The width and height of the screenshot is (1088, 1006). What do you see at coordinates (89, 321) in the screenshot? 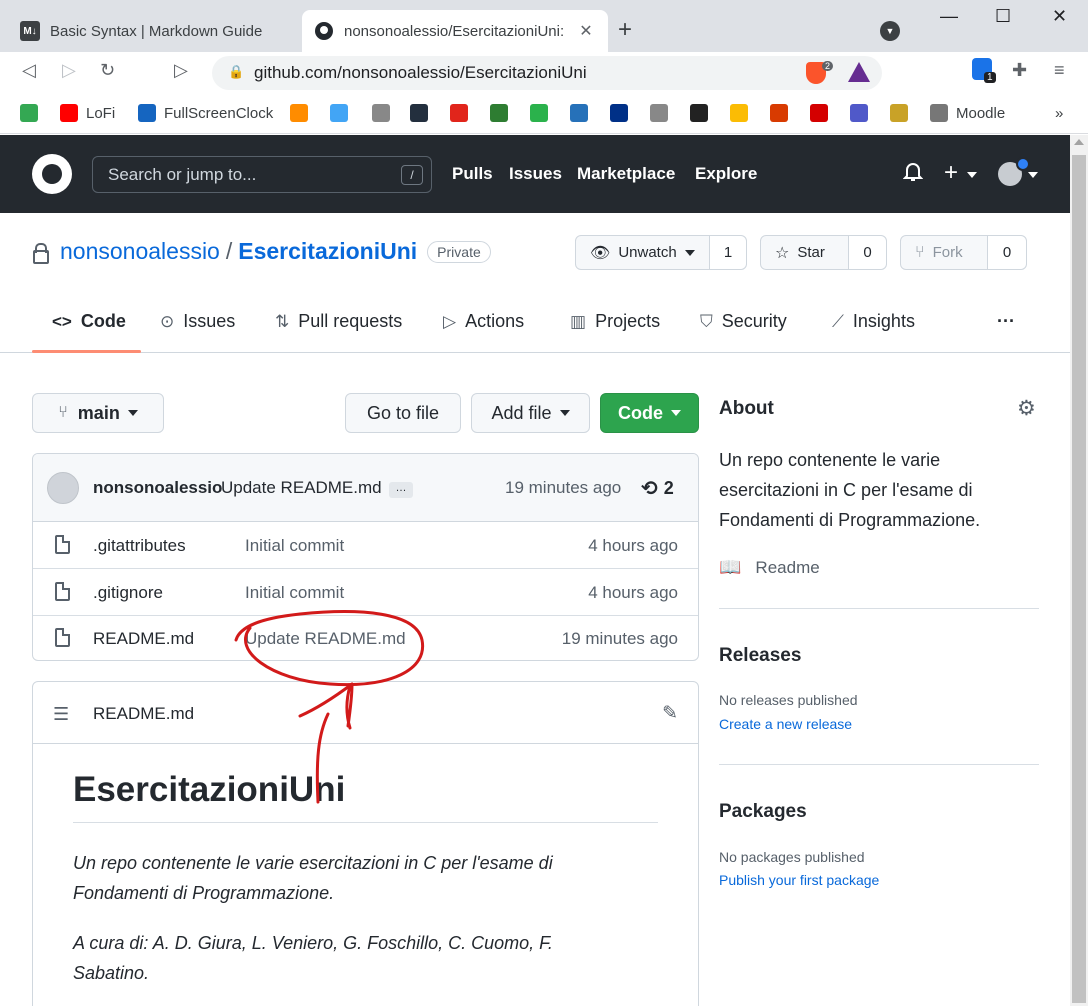
I see `tab-code: <> Code` at bounding box center [89, 321].